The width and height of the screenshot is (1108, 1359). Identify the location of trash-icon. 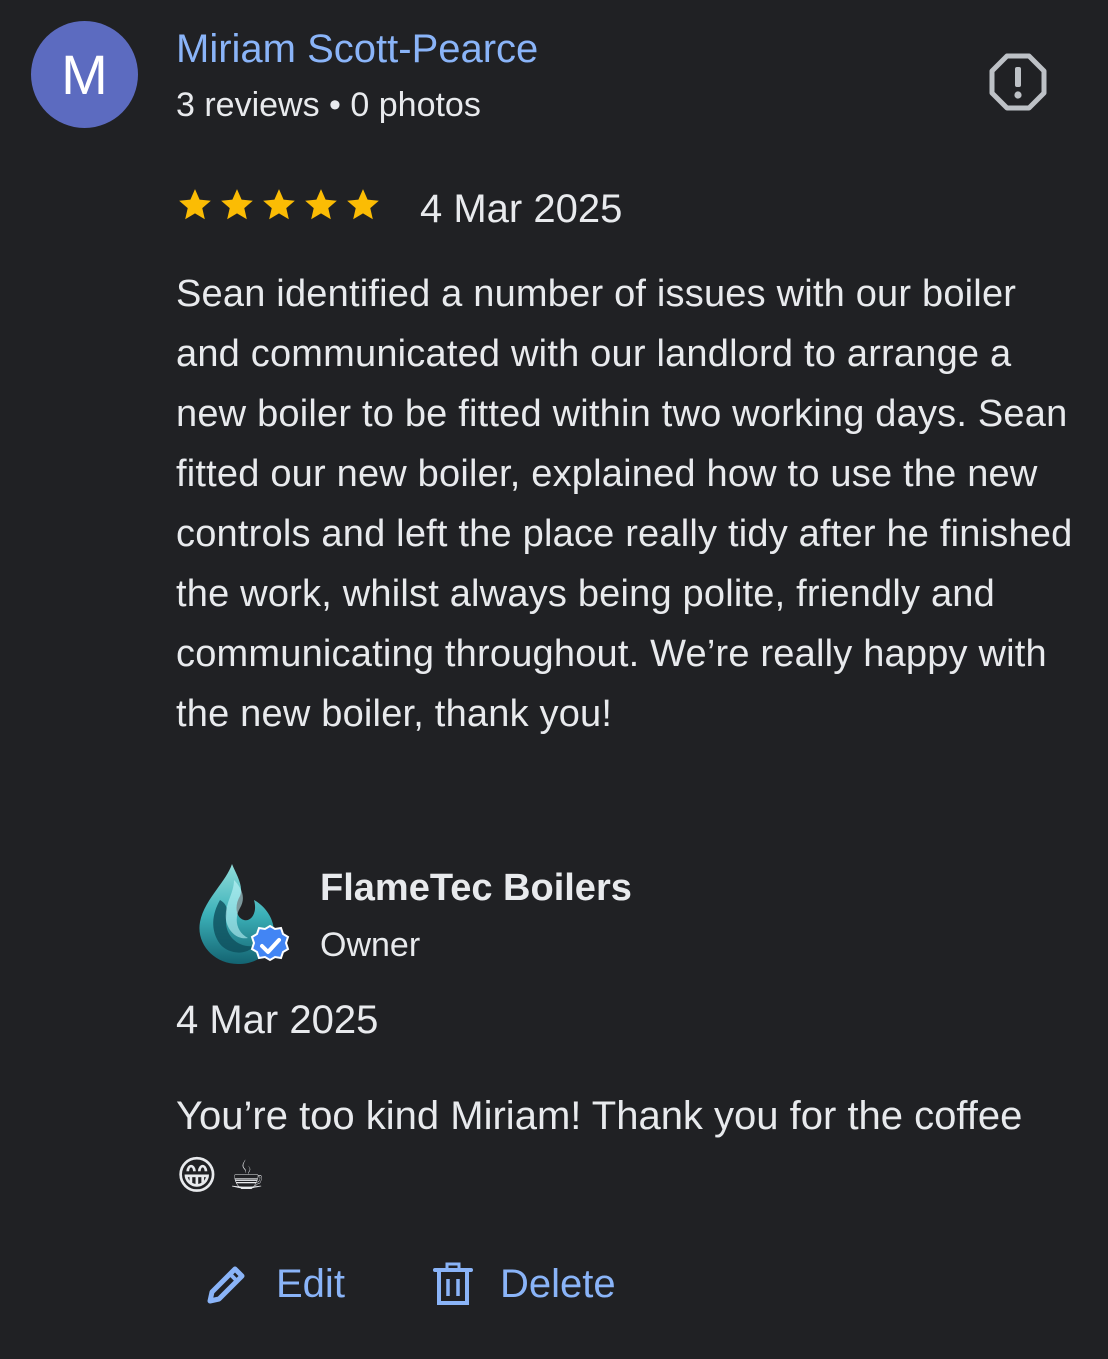
(453, 1283).